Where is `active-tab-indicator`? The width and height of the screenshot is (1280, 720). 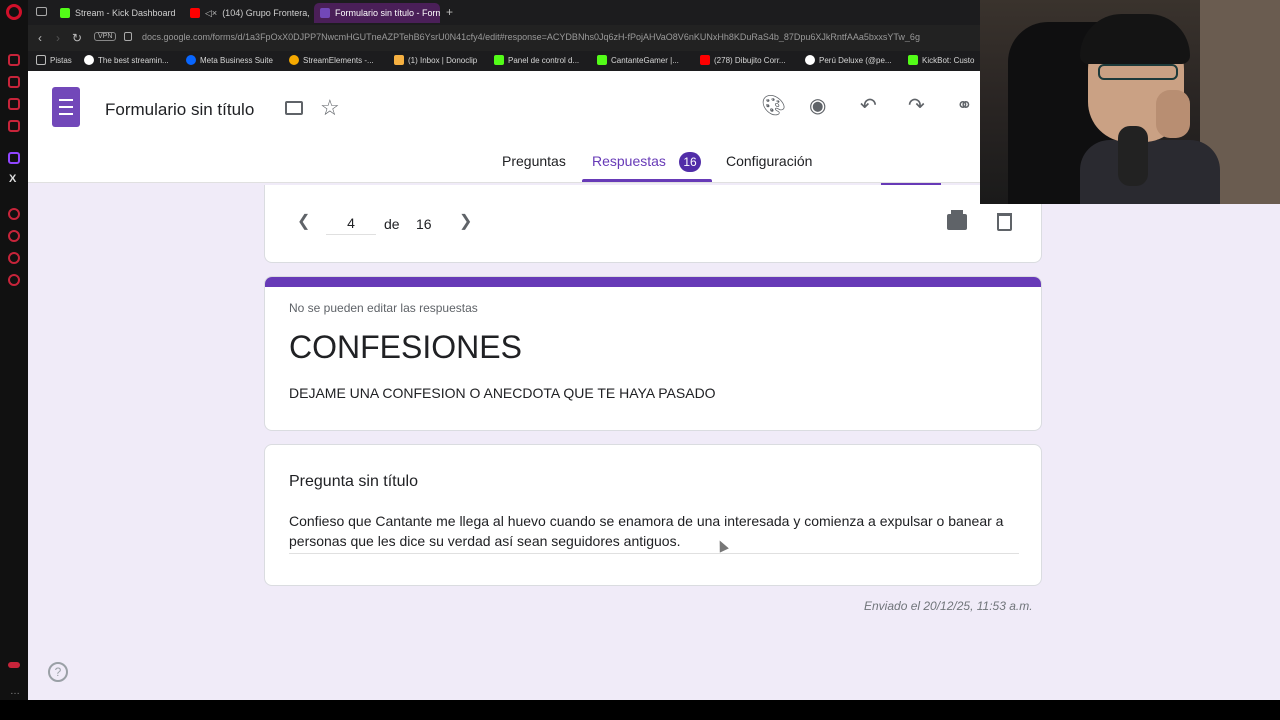 active-tab-indicator is located at coordinates (647, 180).